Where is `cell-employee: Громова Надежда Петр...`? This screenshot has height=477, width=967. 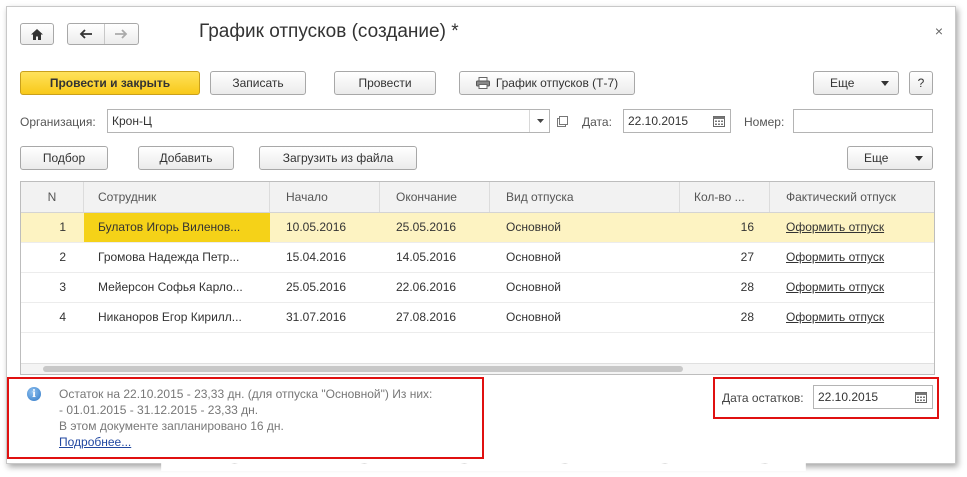 cell-employee: Громова Надежда Петр... is located at coordinates (177, 257).